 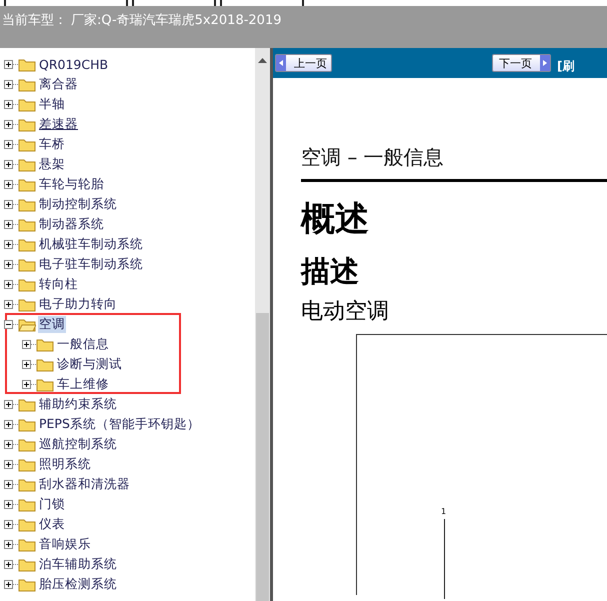 I want to click on tree-item: 制动控制系统, so click(x=78, y=204).